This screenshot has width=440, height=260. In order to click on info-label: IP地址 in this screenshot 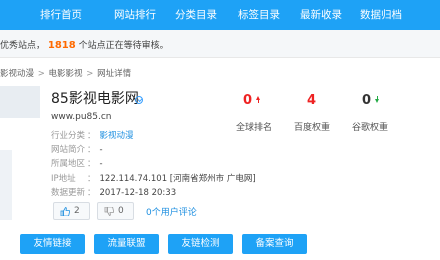, I will do `click(63, 179)`.